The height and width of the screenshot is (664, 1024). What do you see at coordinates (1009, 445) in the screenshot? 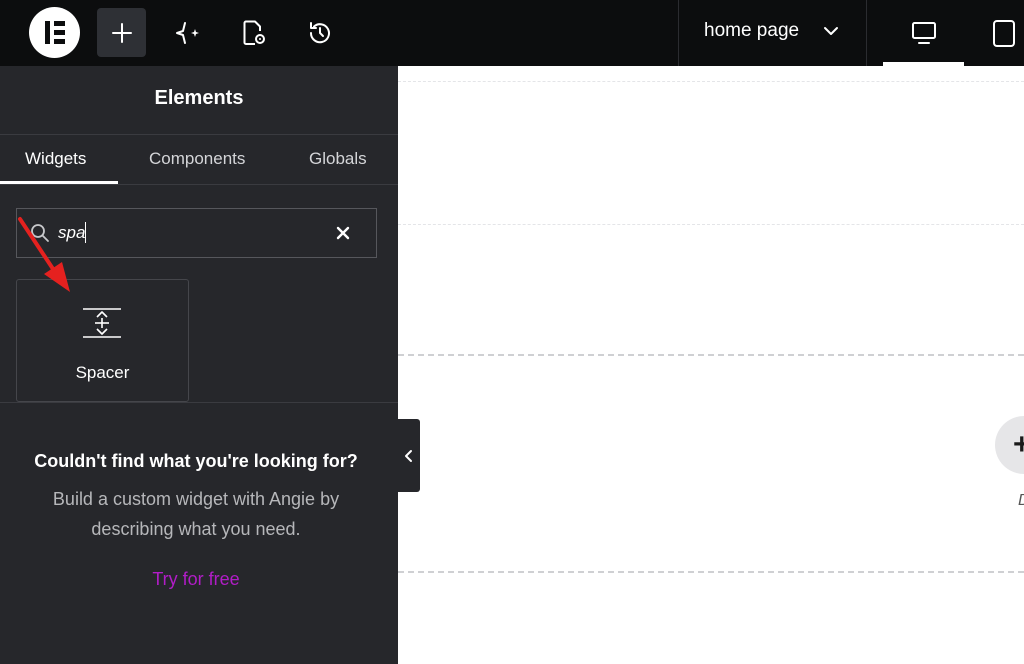
I see `add-section-button: +` at bounding box center [1009, 445].